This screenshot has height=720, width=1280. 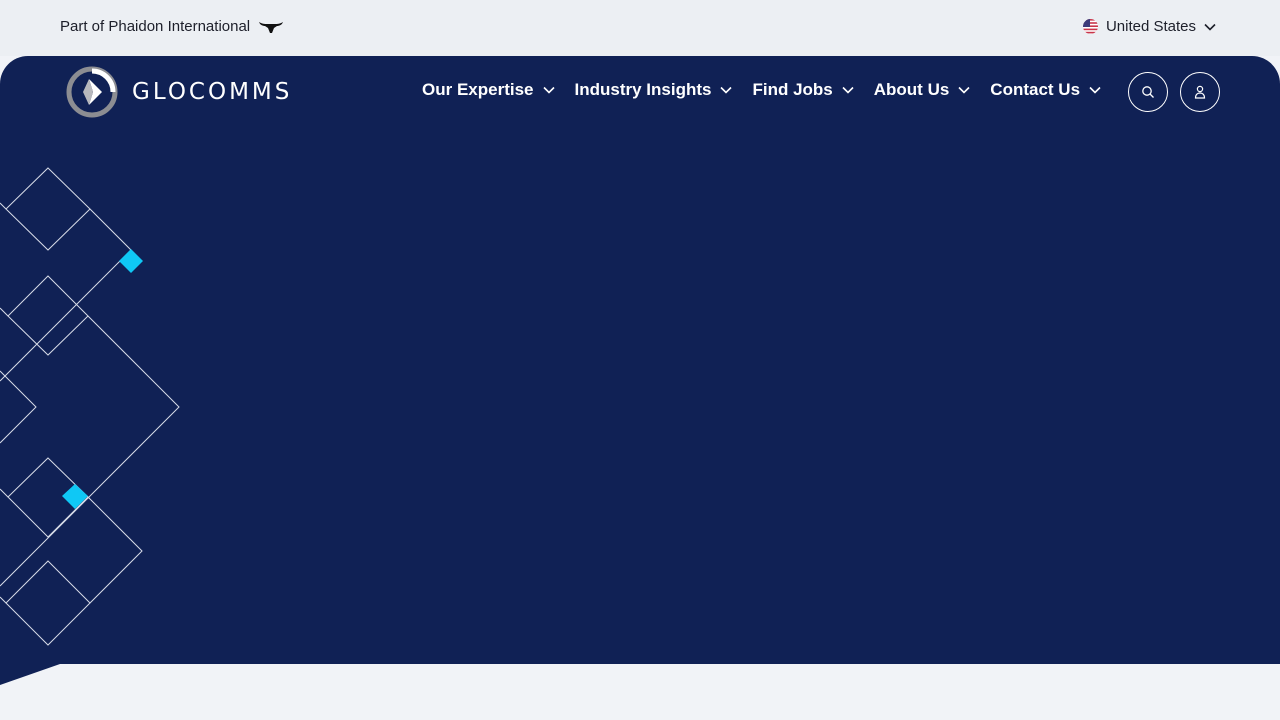 I want to click on region-selector: United States, so click(x=1149, y=26).